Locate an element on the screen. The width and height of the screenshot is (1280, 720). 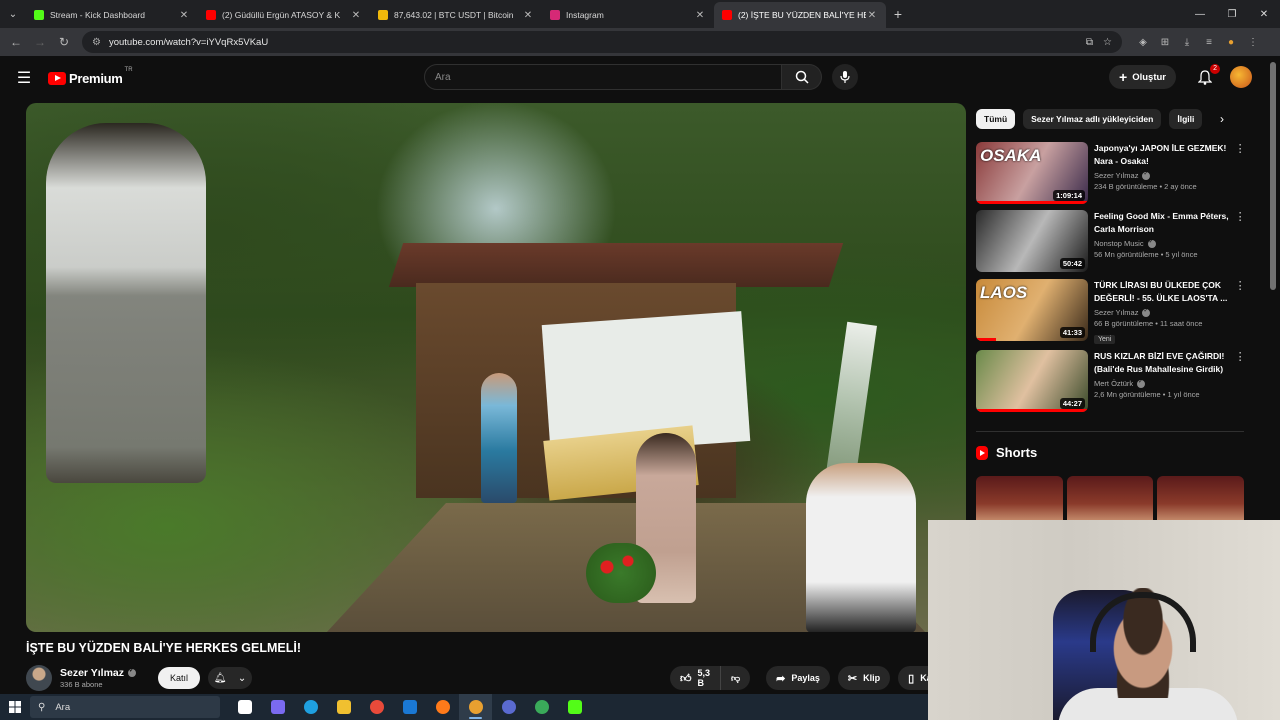
back-button: ← is located at coordinates (16, 42).